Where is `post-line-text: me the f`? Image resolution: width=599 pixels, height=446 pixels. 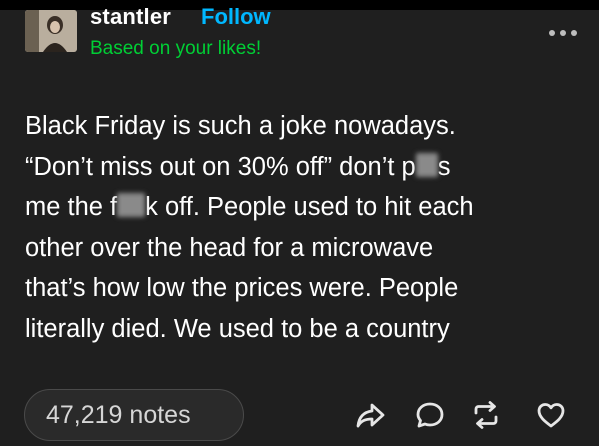 post-line-text: me the f is located at coordinates (71, 207).